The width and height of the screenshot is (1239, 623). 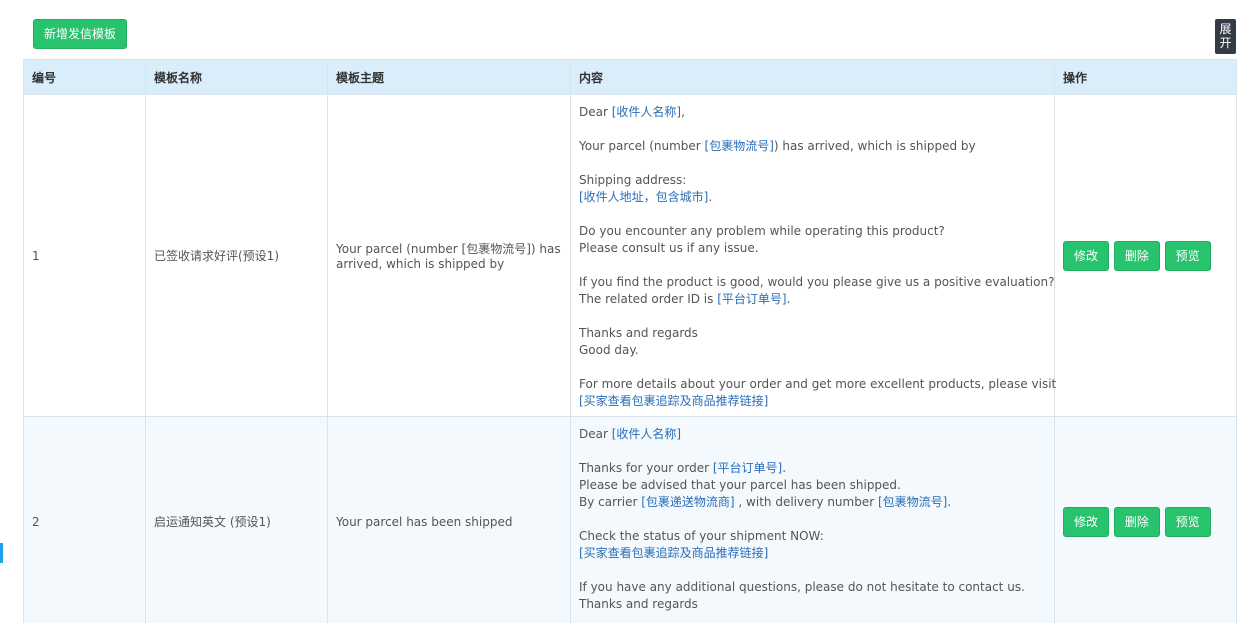 What do you see at coordinates (644, 197) in the screenshot?
I see `placeholder-token: [收件人地址，包含城市]` at bounding box center [644, 197].